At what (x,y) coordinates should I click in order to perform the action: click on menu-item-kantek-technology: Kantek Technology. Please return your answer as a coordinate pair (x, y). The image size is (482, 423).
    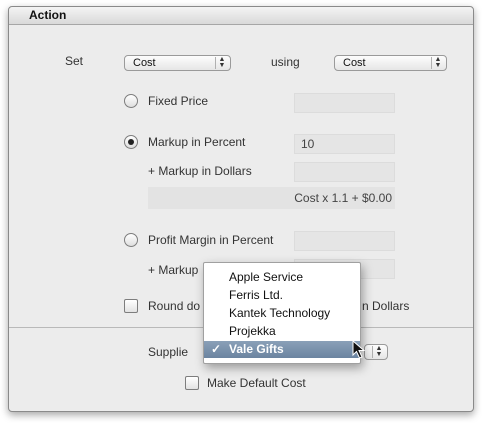
    Looking at the image, I should click on (282, 313).